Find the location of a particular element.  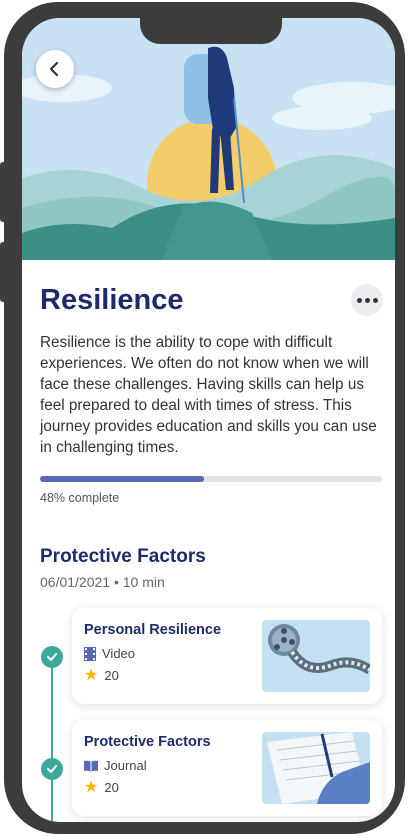

section-meta: 06/01/2021 • 10 min is located at coordinates (102, 582).